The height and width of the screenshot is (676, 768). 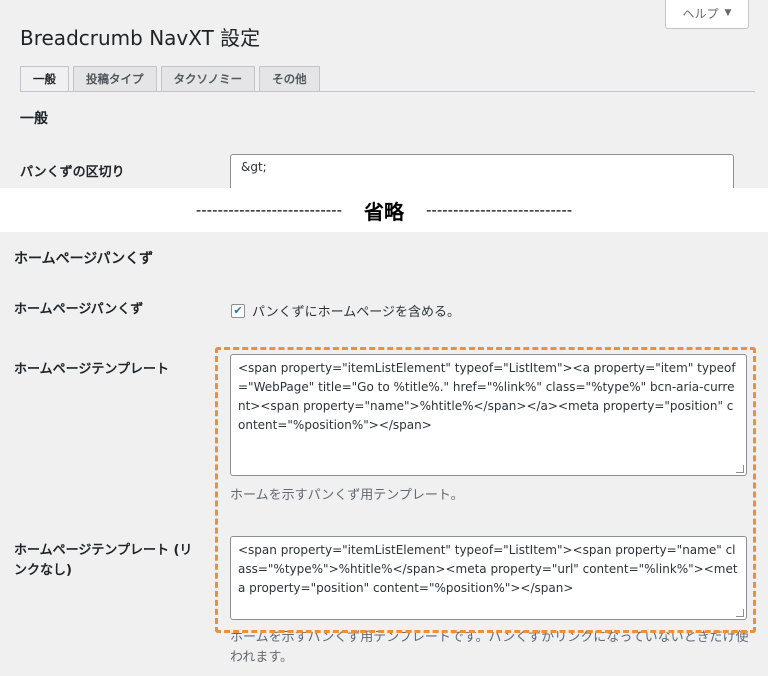 I want to click on home-template-label: ホームページテンプレート, so click(x=91, y=369).